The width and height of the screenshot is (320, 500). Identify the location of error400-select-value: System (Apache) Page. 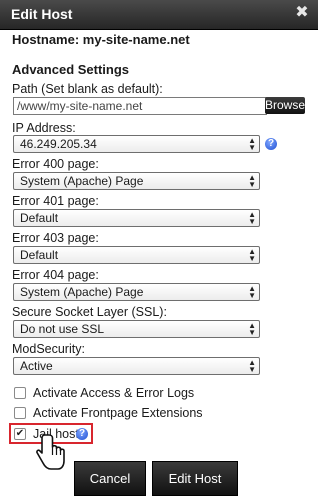
(82, 181).